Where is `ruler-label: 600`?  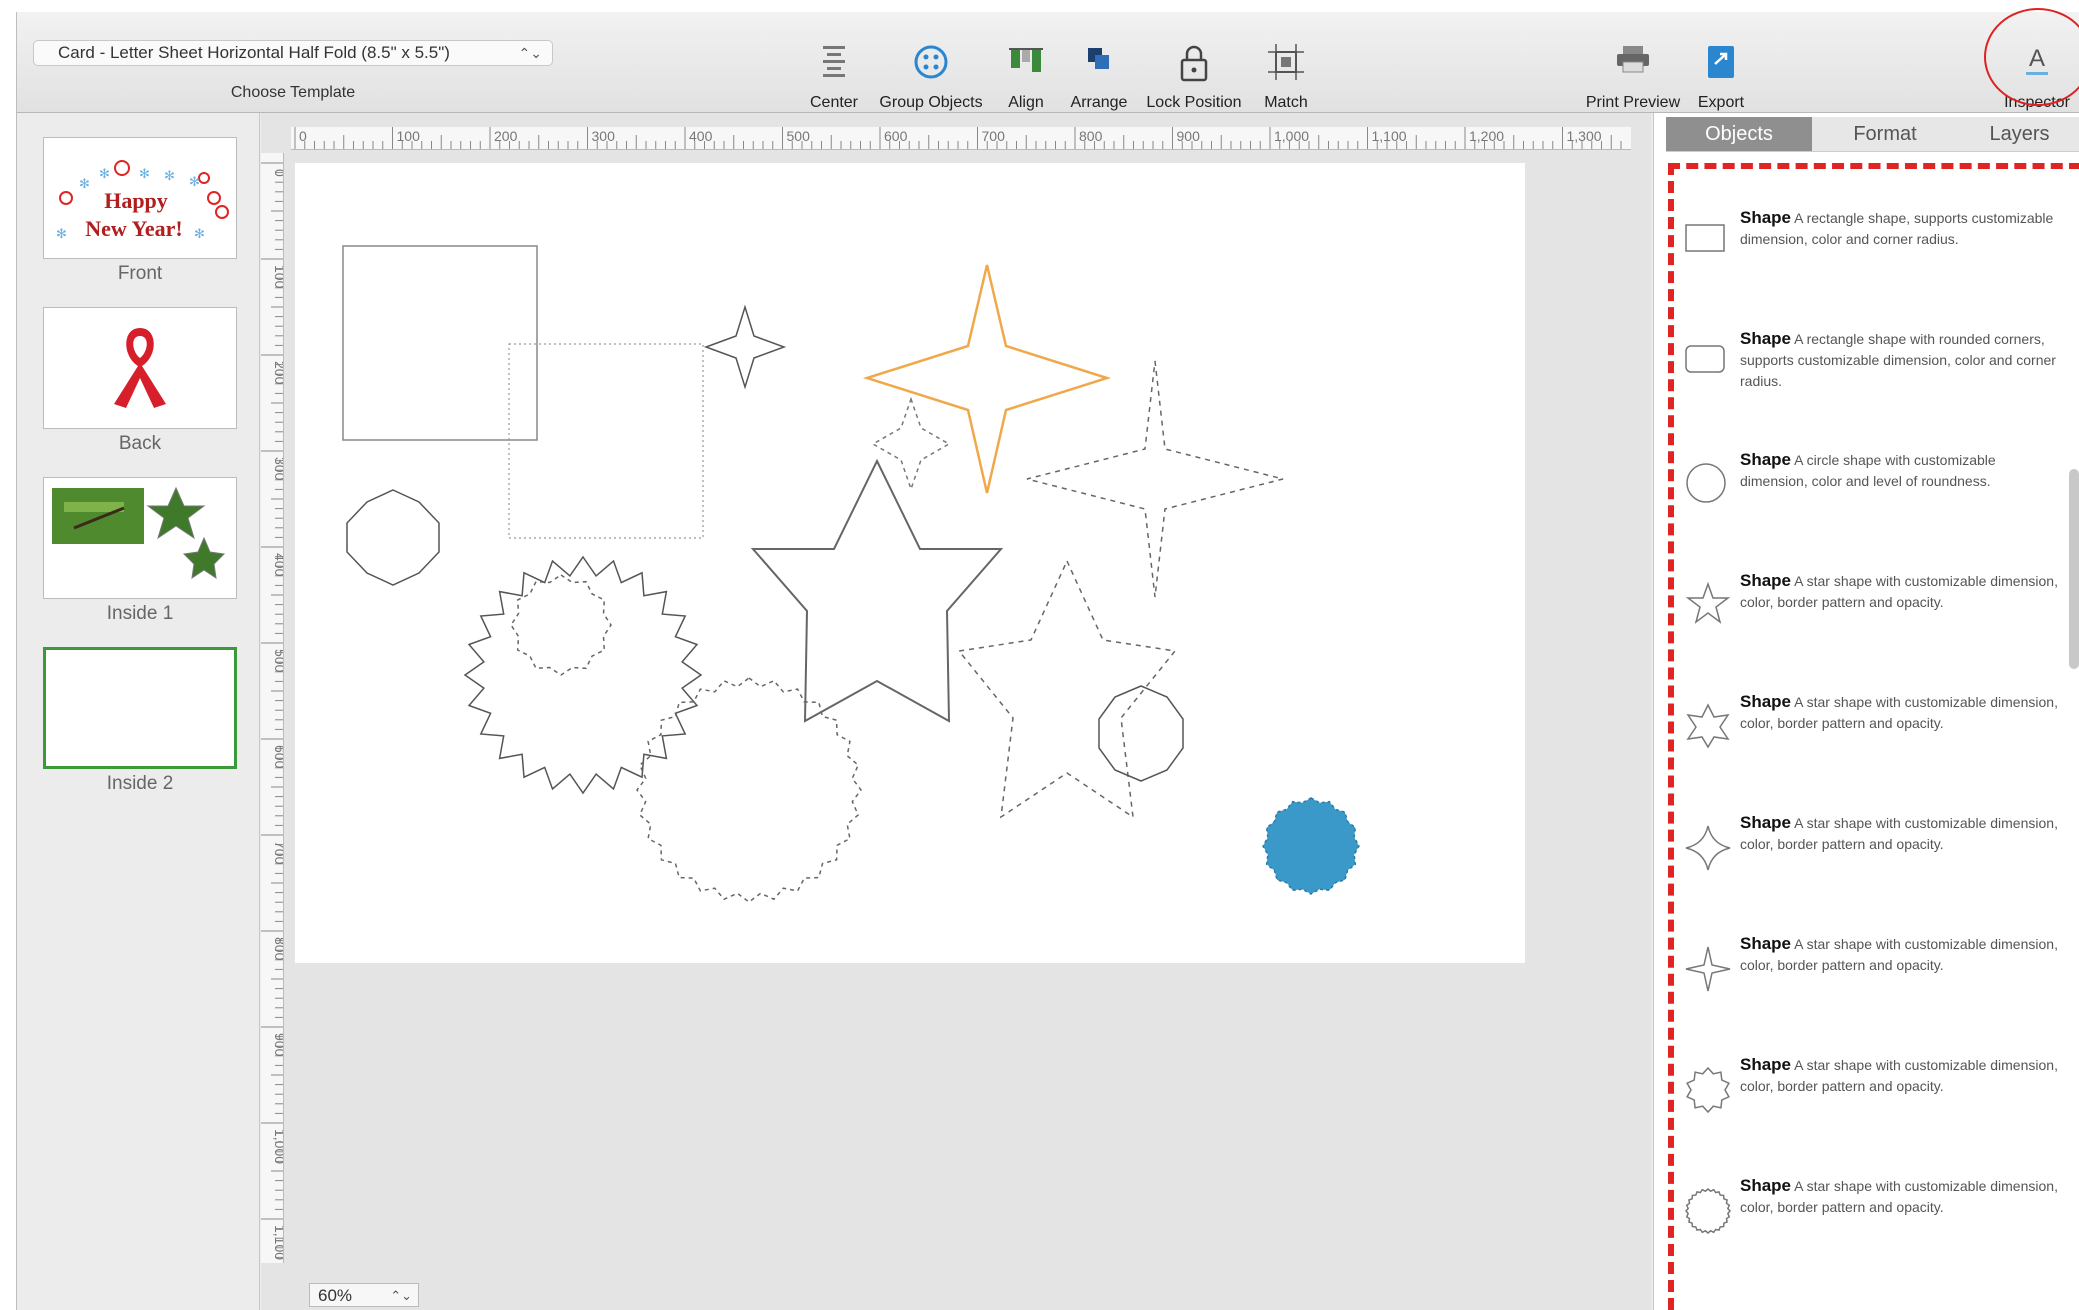 ruler-label: 600 is located at coordinates (896, 136).